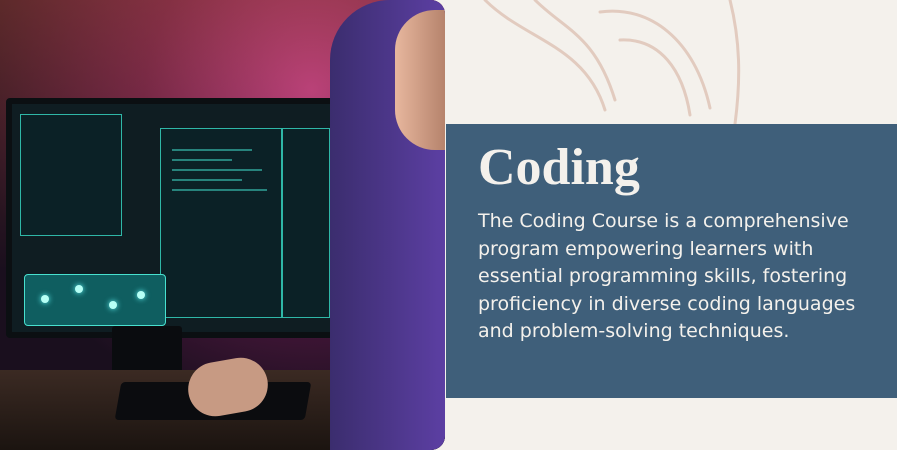 This screenshot has height=450, width=897. What do you see at coordinates (612, 62) in the screenshot?
I see `doodle-icon` at bounding box center [612, 62].